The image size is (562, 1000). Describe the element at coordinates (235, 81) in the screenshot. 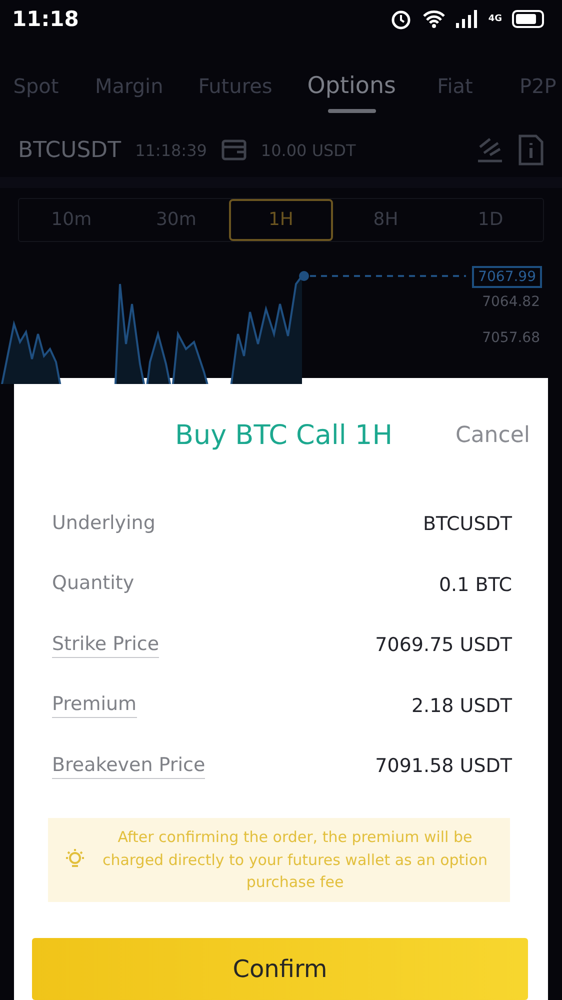

I see `market-tab: Futures` at that location.